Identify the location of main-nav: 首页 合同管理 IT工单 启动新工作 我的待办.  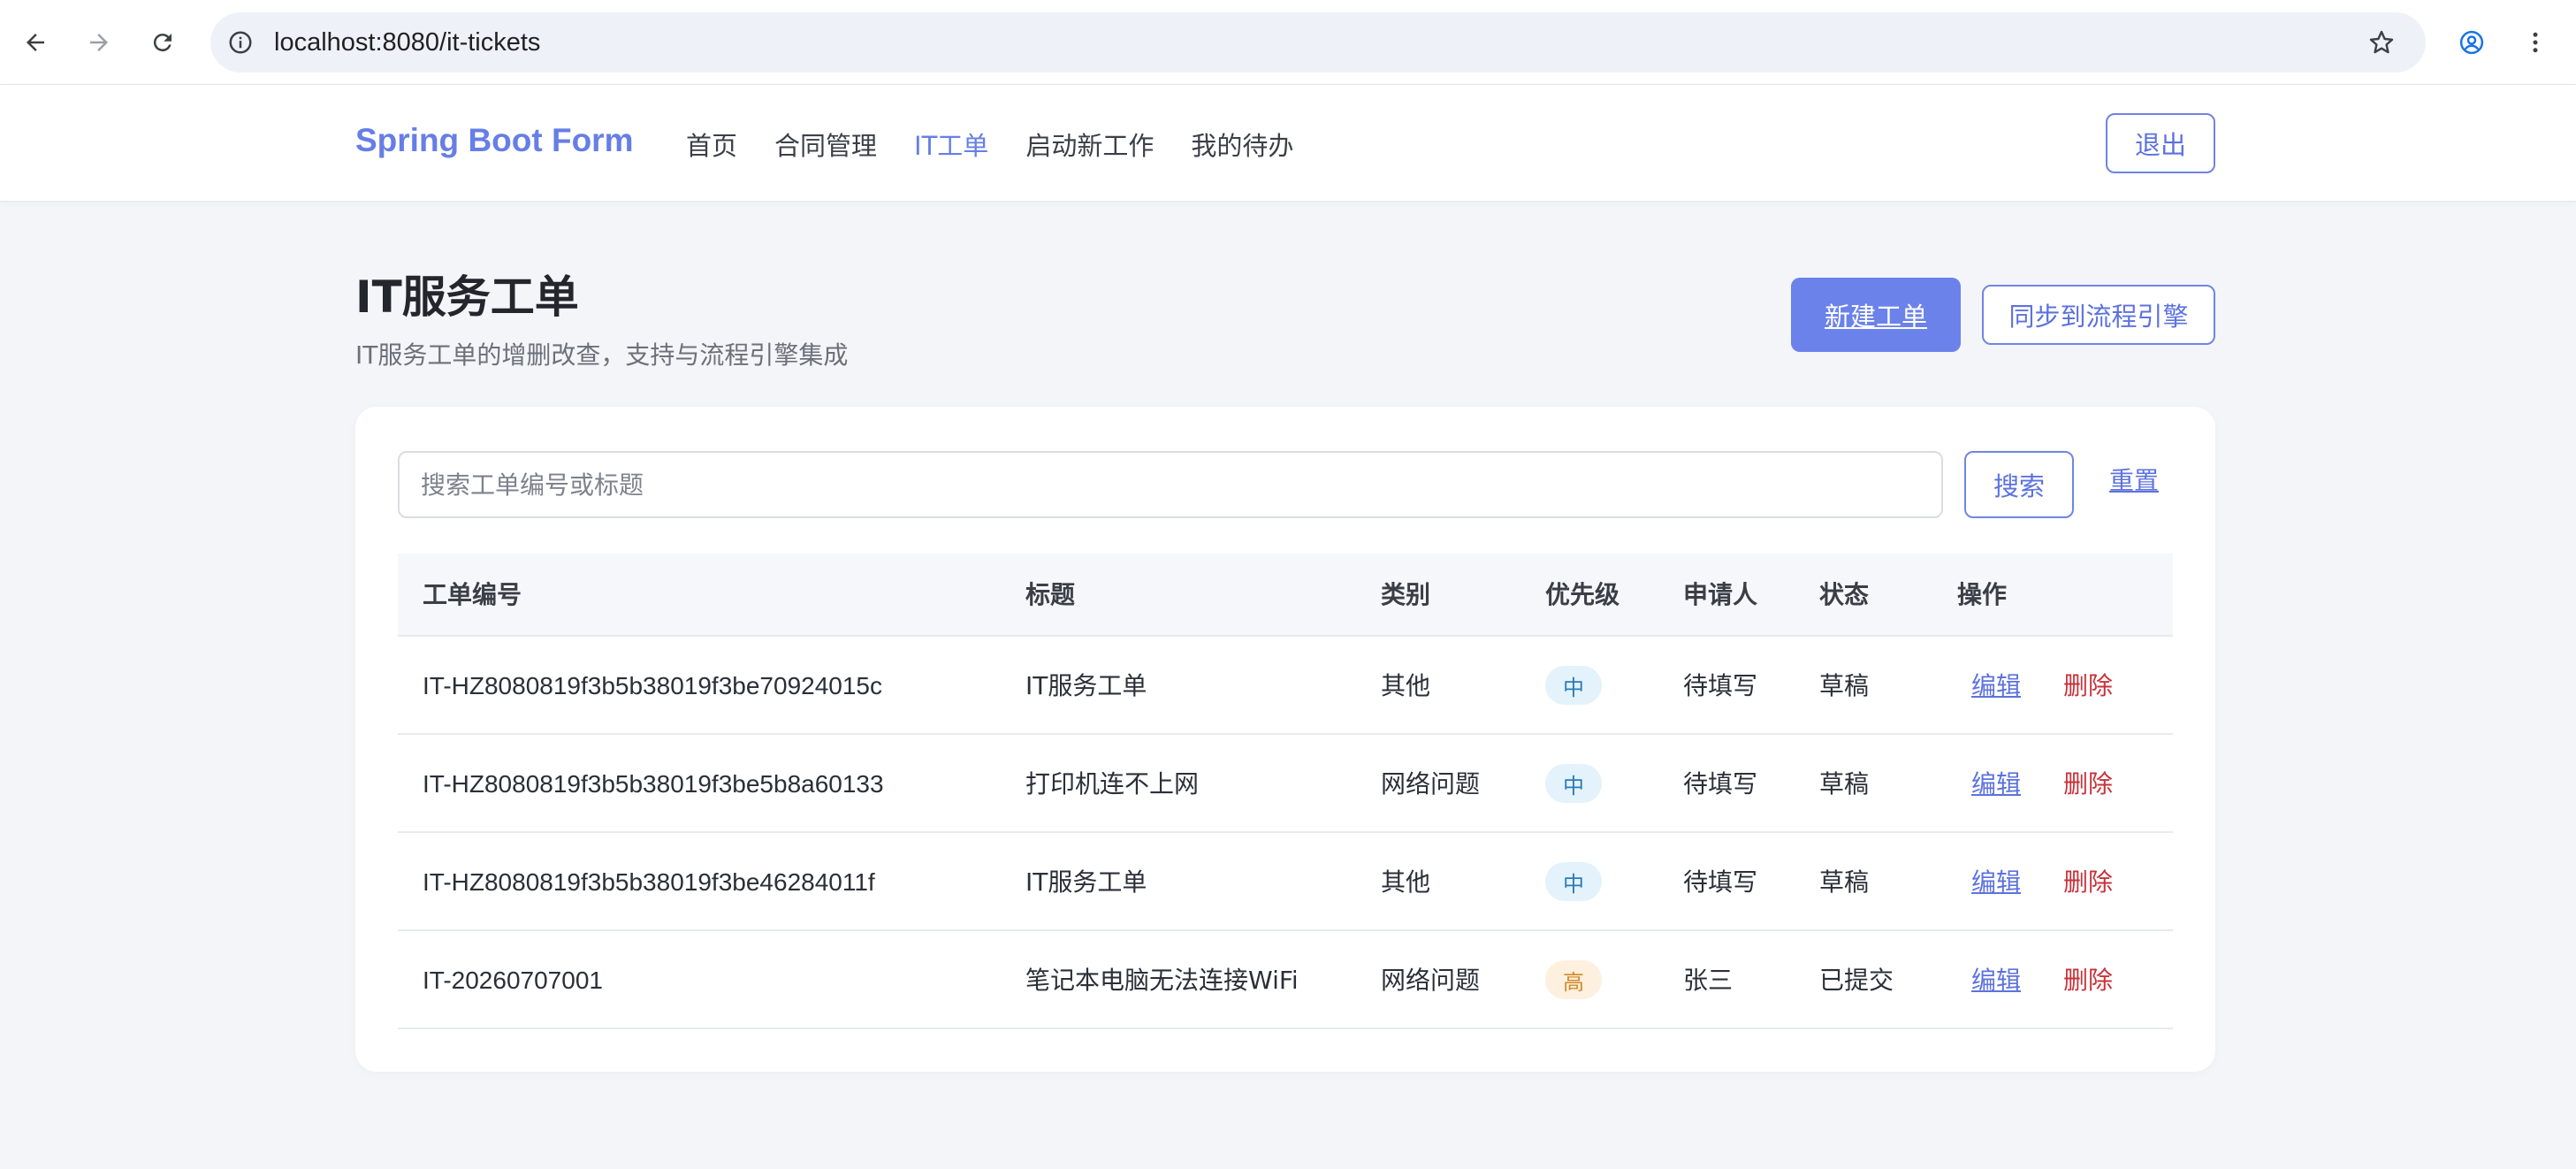
(989, 144).